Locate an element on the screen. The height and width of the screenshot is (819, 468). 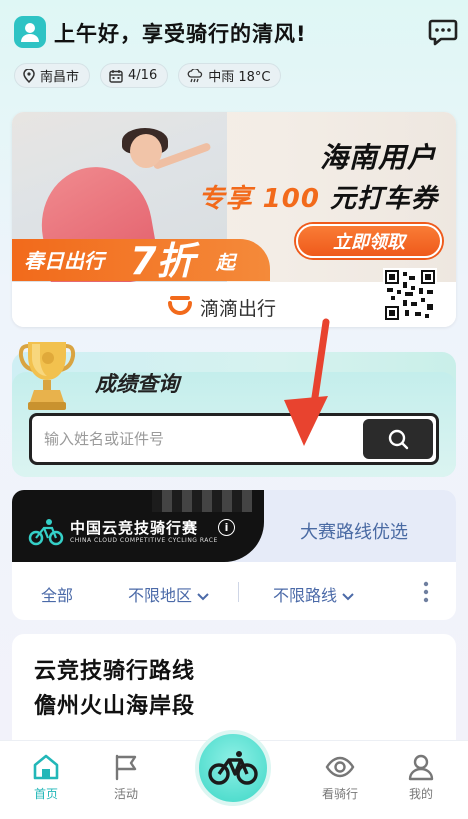
checkered-pattern is located at coordinates (202, 501).